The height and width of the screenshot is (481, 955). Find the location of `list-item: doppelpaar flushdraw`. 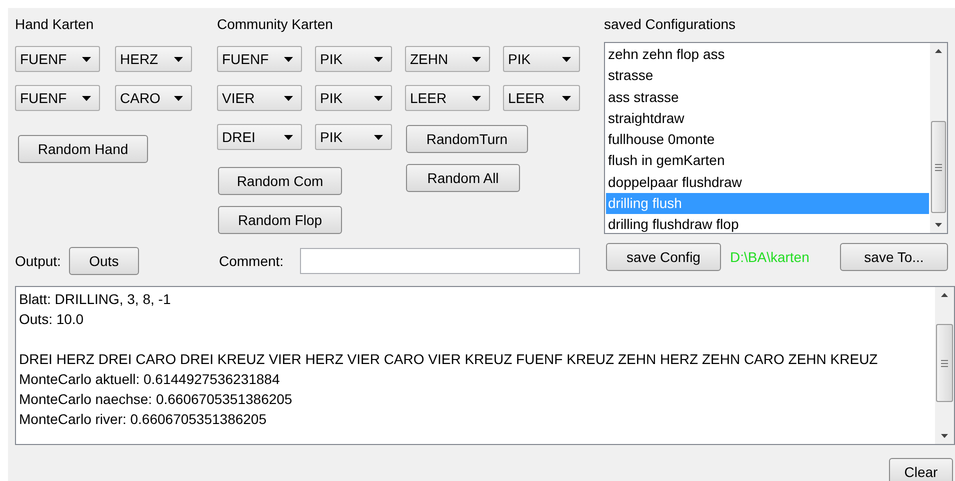

list-item: doppelpaar flushdraw is located at coordinates (767, 183).